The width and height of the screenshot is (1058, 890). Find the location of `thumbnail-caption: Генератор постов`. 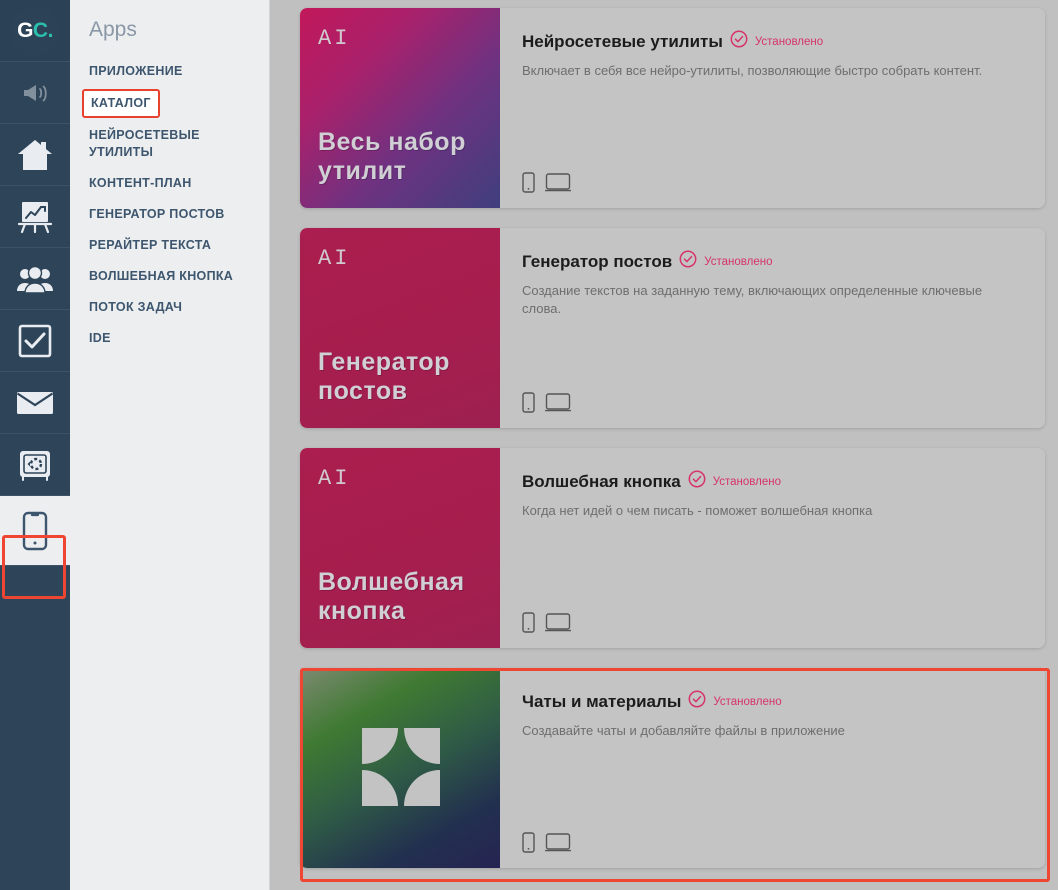

thumbnail-caption: Генератор постов is located at coordinates (384, 376).